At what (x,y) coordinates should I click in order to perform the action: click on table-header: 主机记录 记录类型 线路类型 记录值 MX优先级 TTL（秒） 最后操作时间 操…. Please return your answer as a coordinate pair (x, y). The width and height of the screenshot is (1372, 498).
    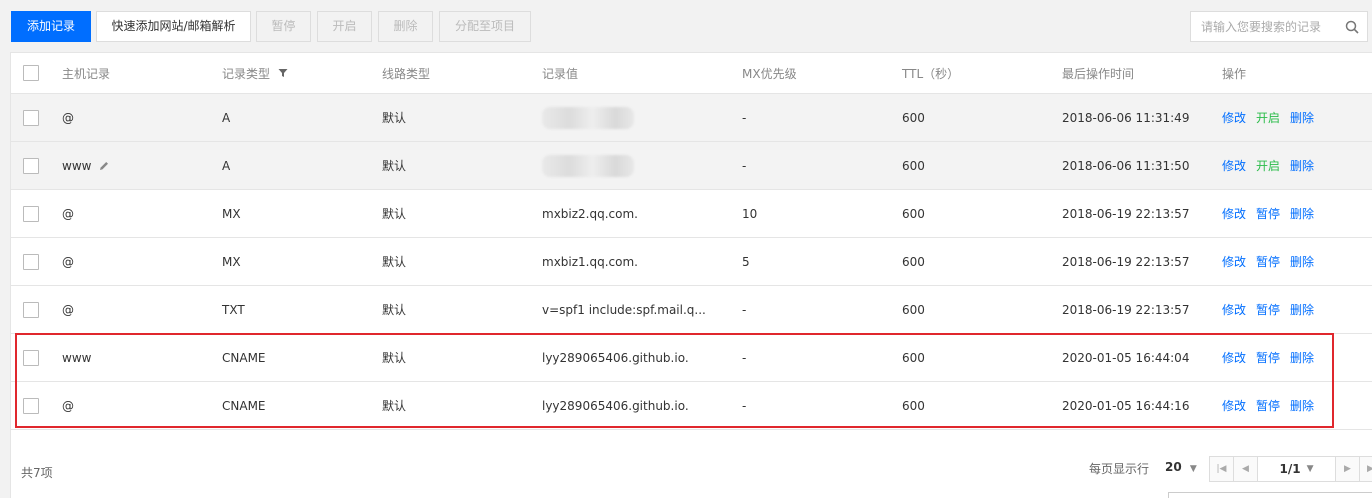
    Looking at the image, I should click on (691, 73).